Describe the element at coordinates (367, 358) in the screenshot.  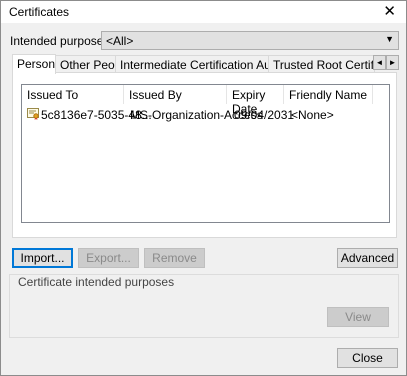
I see `close-button: Close` at that location.